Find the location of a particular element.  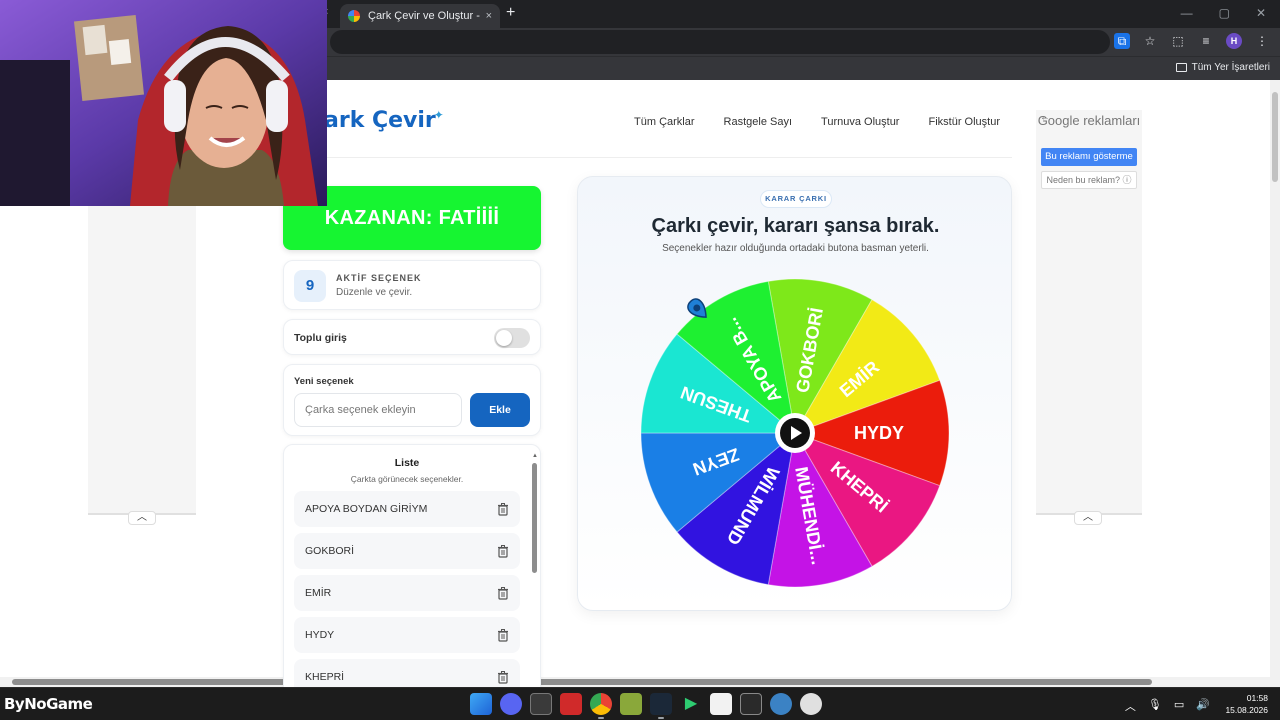

logo-spark-icon: ✦ is located at coordinates (438, 115).